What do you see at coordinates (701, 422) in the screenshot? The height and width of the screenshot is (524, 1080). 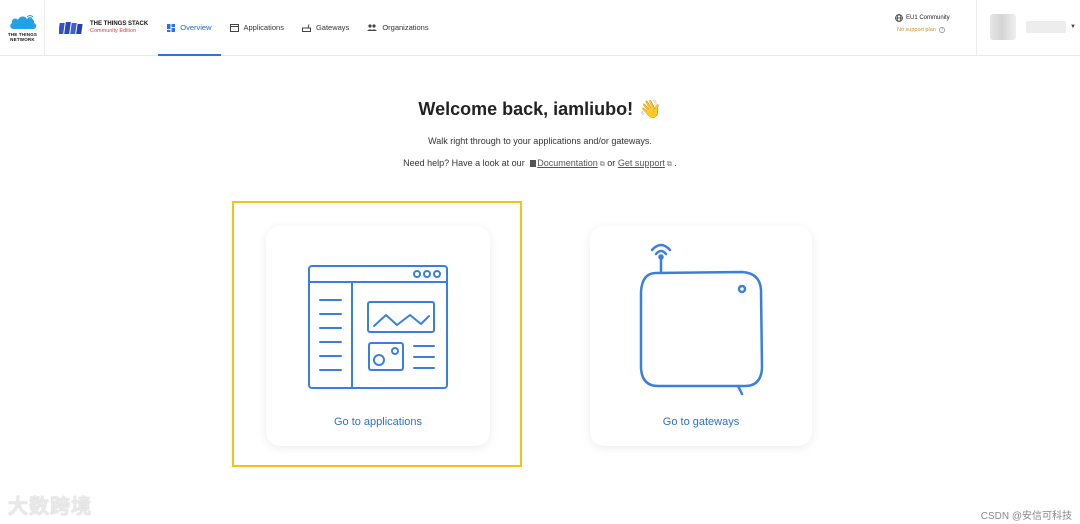 I see `go-to-gateways-link: Go to gateways` at bounding box center [701, 422].